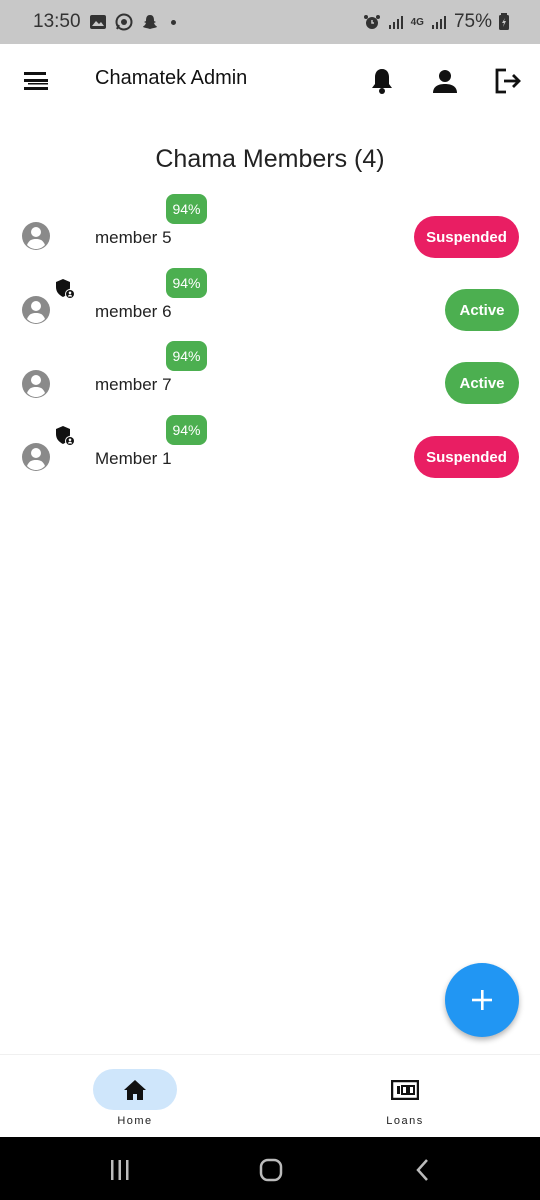  What do you see at coordinates (417, 22) in the screenshot?
I see `network-type: 4G` at bounding box center [417, 22].